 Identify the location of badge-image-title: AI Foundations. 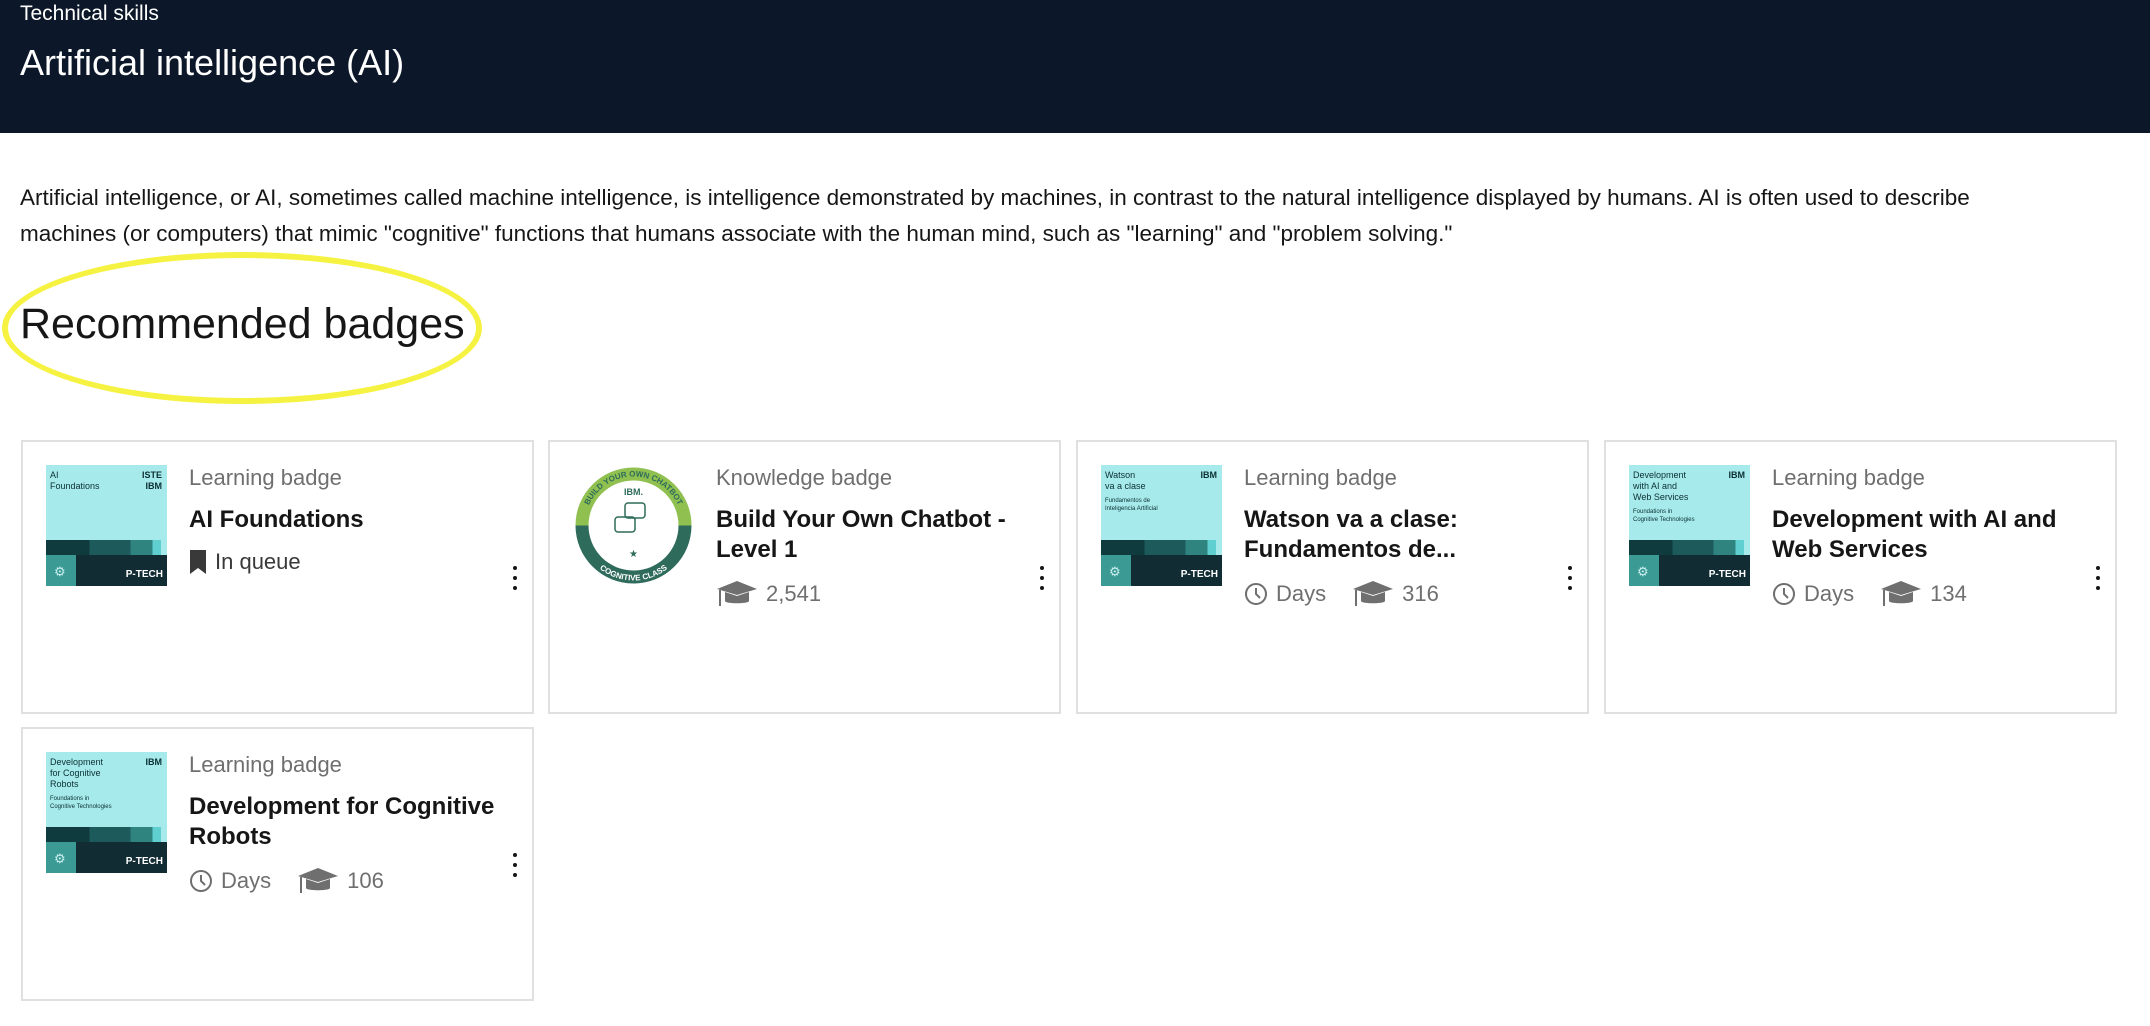
(75, 480).